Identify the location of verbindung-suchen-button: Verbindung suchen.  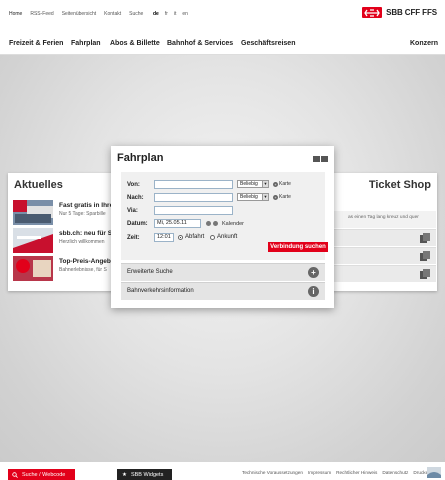
(298, 247).